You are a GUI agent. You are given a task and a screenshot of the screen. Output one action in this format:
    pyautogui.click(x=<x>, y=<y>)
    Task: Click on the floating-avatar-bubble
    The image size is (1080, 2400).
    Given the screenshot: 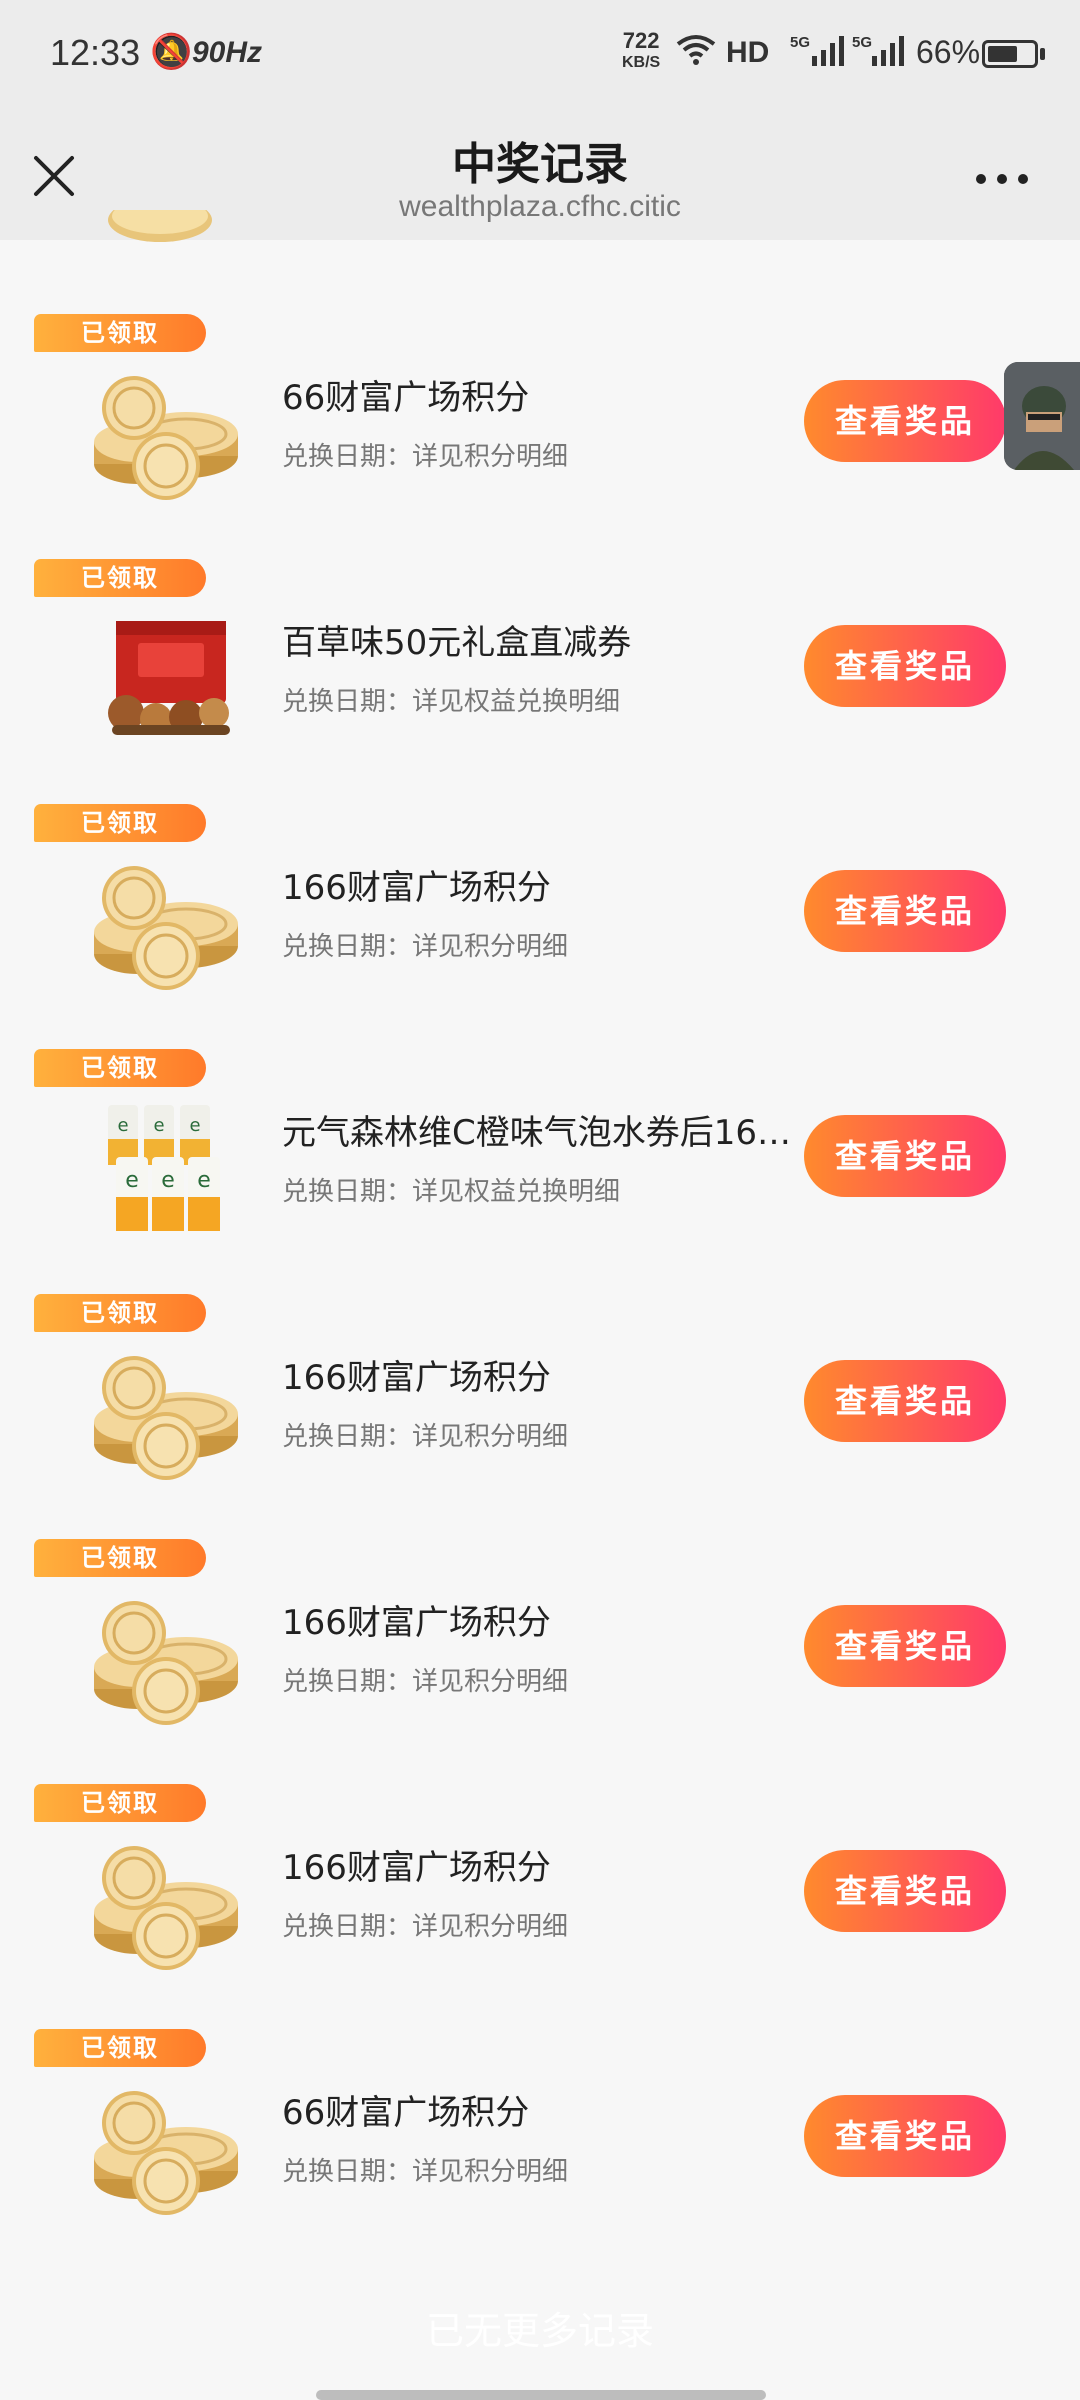 What is the action you would take?
    pyautogui.click(x=1042, y=416)
    